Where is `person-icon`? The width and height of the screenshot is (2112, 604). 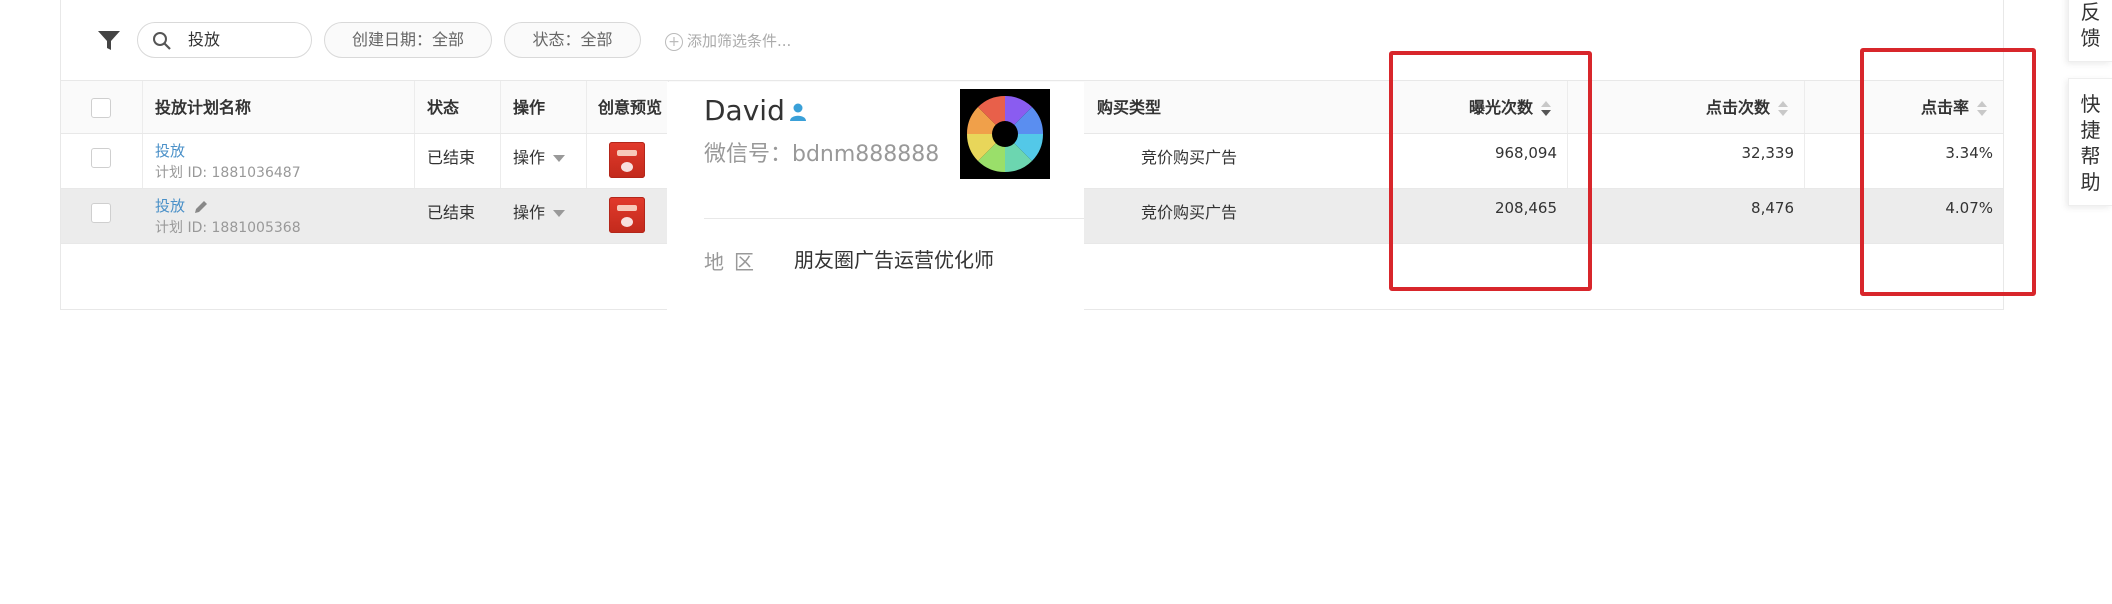 person-icon is located at coordinates (797, 112).